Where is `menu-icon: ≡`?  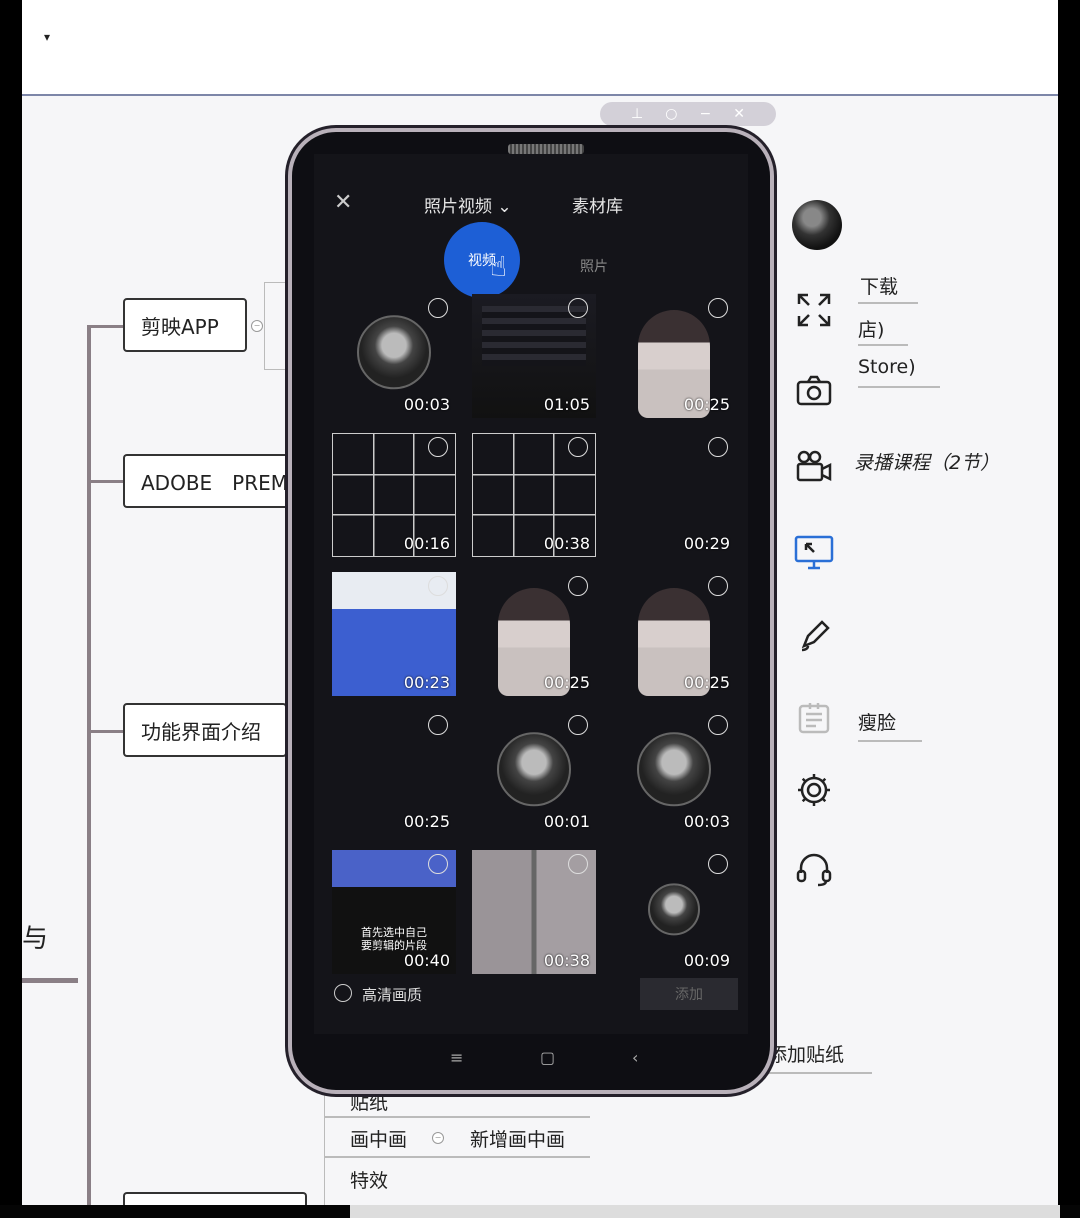
menu-icon: ≡ is located at coordinates (456, 1057).